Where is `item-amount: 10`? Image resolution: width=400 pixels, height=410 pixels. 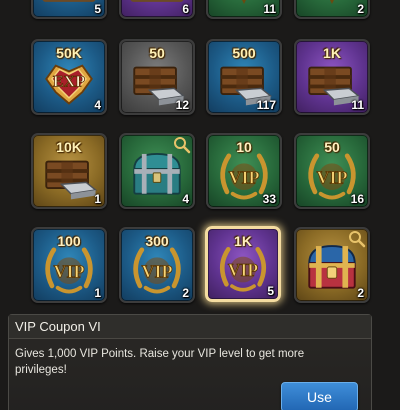
item-amount: 10 is located at coordinates (244, 147).